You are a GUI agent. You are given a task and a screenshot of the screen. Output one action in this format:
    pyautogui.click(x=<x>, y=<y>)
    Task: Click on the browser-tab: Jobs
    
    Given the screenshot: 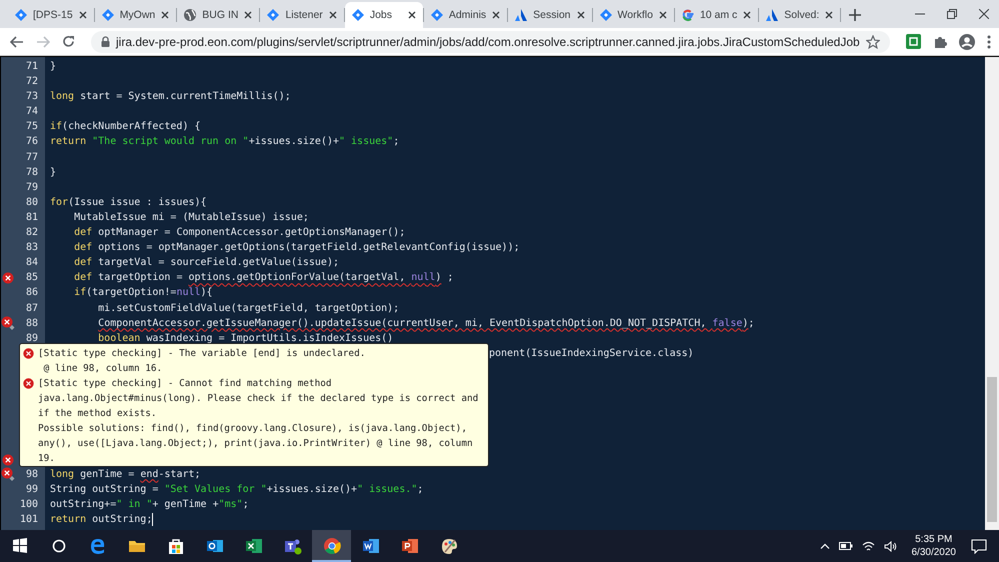 What is the action you would take?
    pyautogui.click(x=383, y=15)
    